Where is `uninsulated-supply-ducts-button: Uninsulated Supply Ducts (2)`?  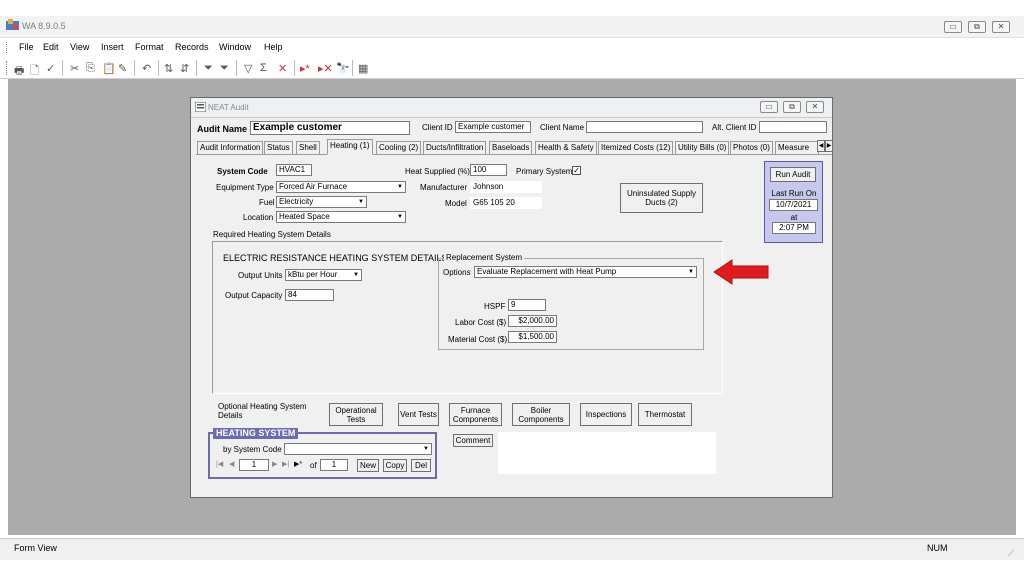
uninsulated-supply-ducts-button: Uninsulated Supply Ducts (2) is located at coordinates (661, 198).